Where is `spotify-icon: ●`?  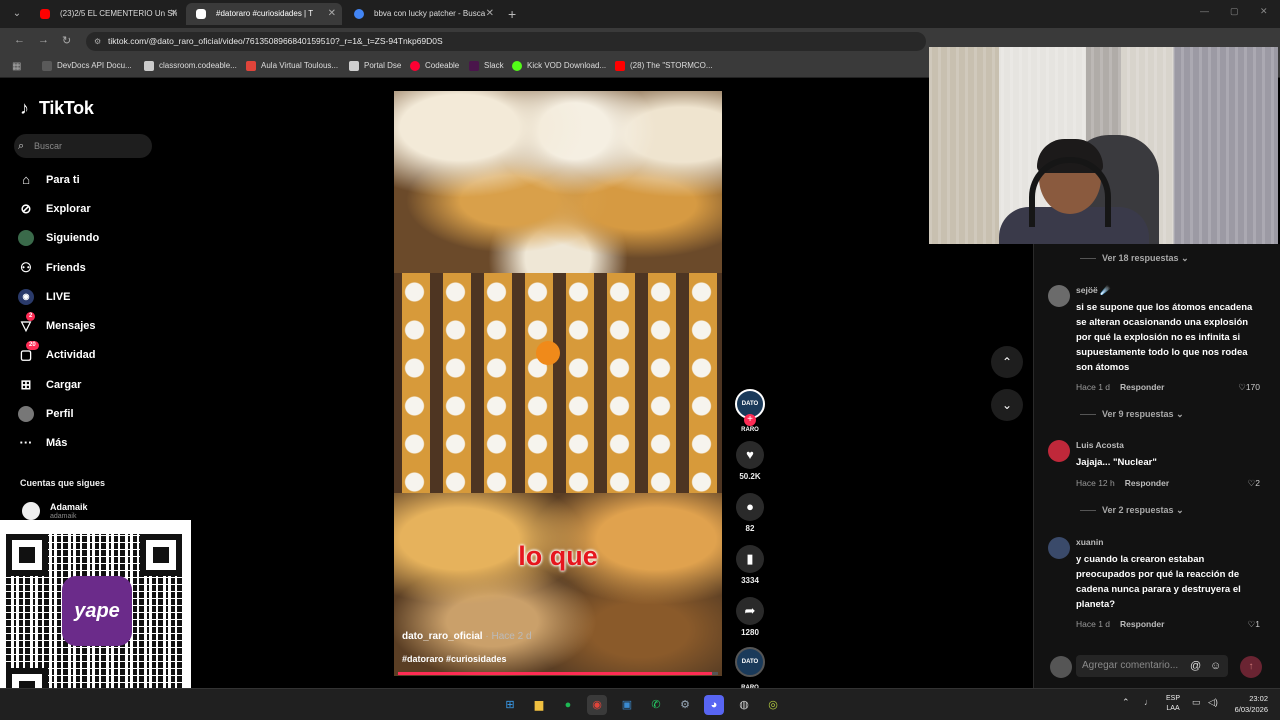 spotify-icon: ● is located at coordinates (568, 705).